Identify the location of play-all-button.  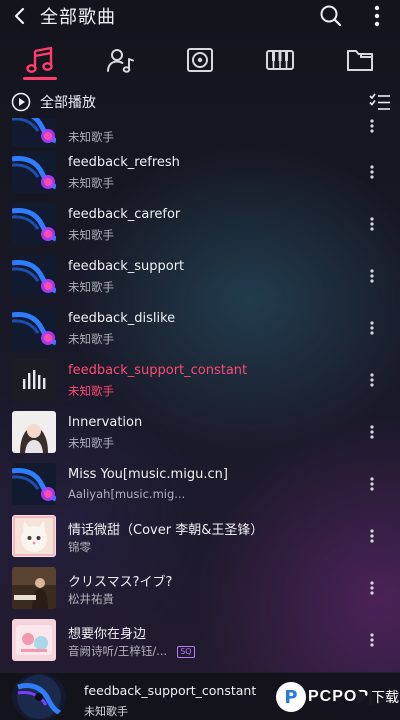
(21, 102).